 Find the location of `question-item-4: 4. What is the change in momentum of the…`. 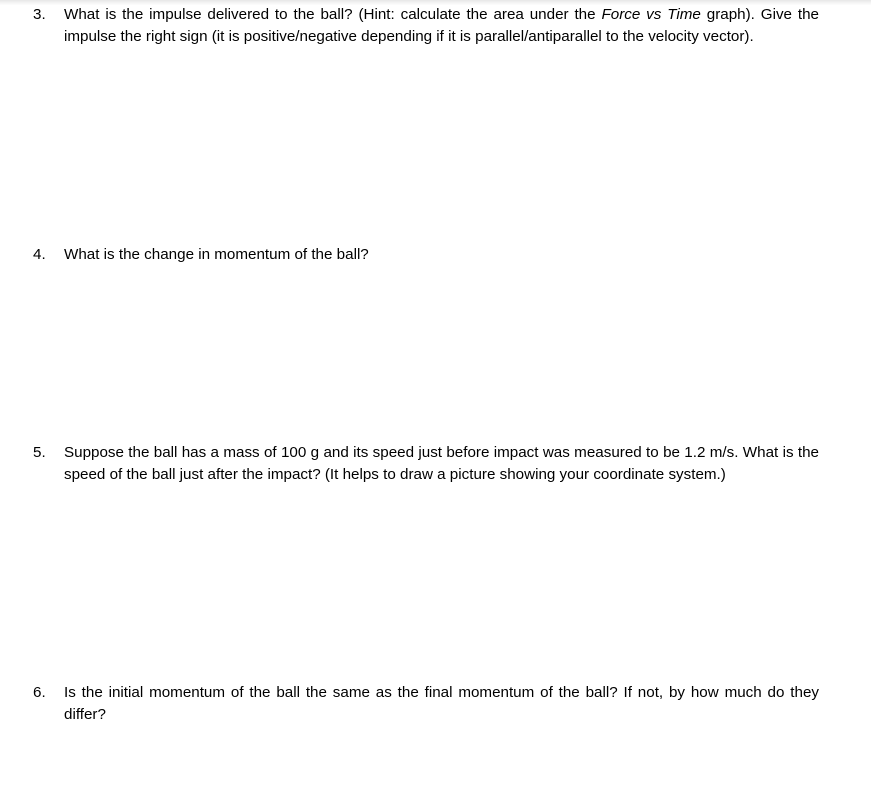

question-item-4: 4. What is the change in momentum of the… is located at coordinates (435, 255).